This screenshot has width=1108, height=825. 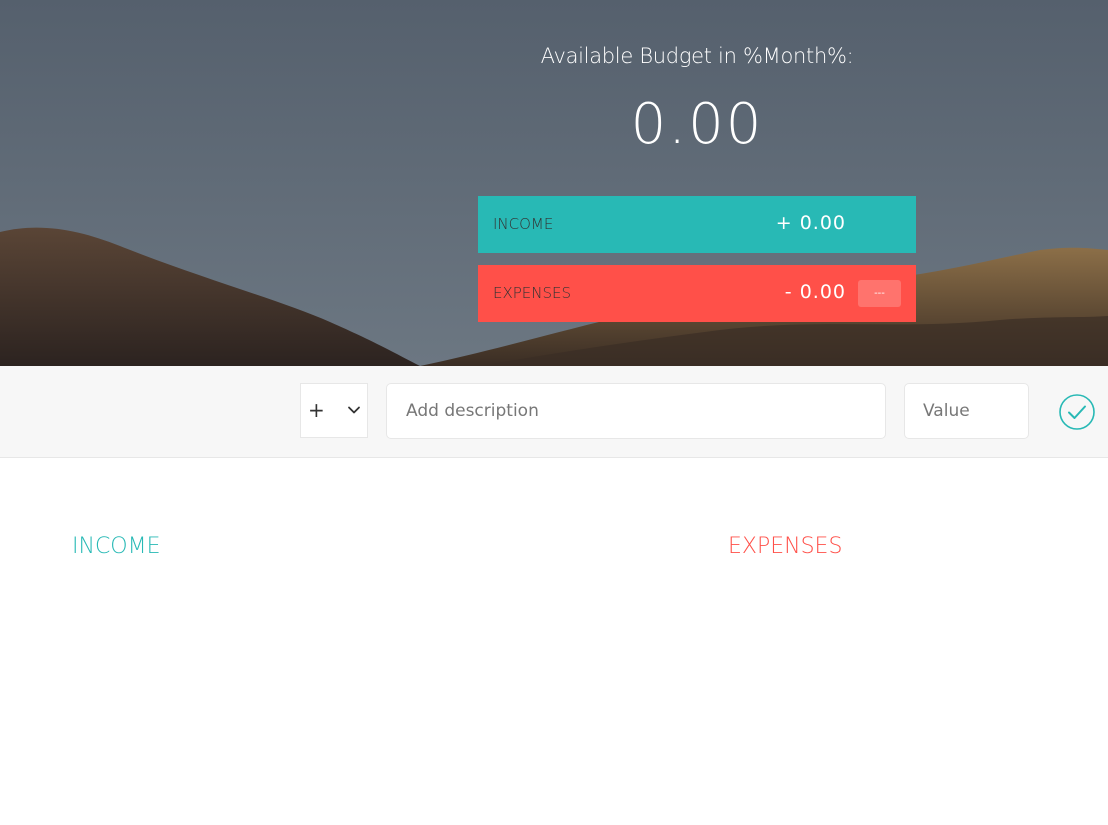 I want to click on budget-income-label: INCOME, so click(x=523, y=224).